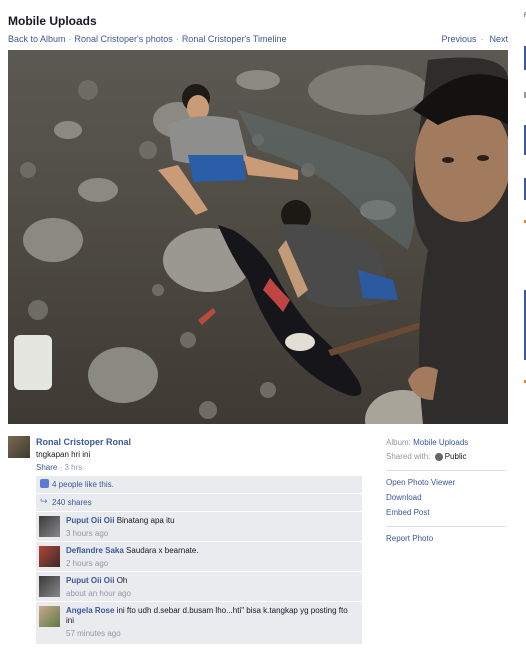 Image resolution: width=526 pixels, height=650 pixels. Describe the element at coordinates (59, 467) in the screenshot. I see `post-meta: Share · 3 hrs` at that location.